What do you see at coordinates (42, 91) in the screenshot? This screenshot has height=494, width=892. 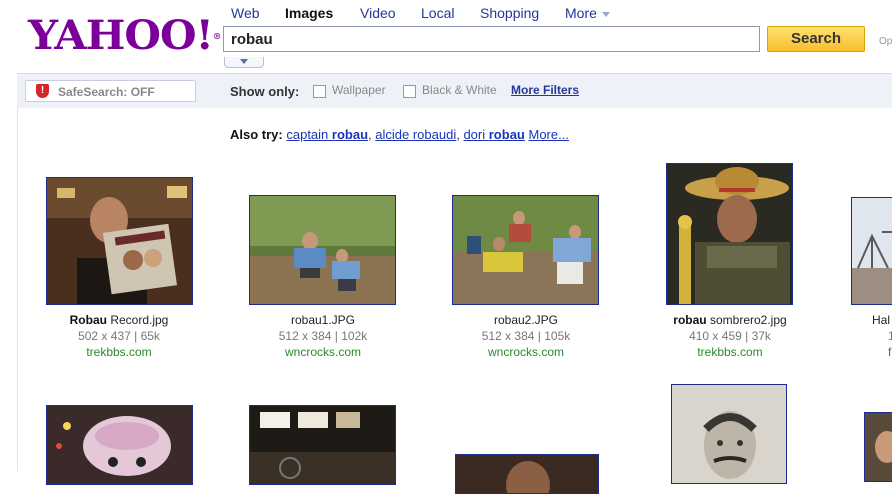 I see `shield-icon: !` at bounding box center [42, 91].